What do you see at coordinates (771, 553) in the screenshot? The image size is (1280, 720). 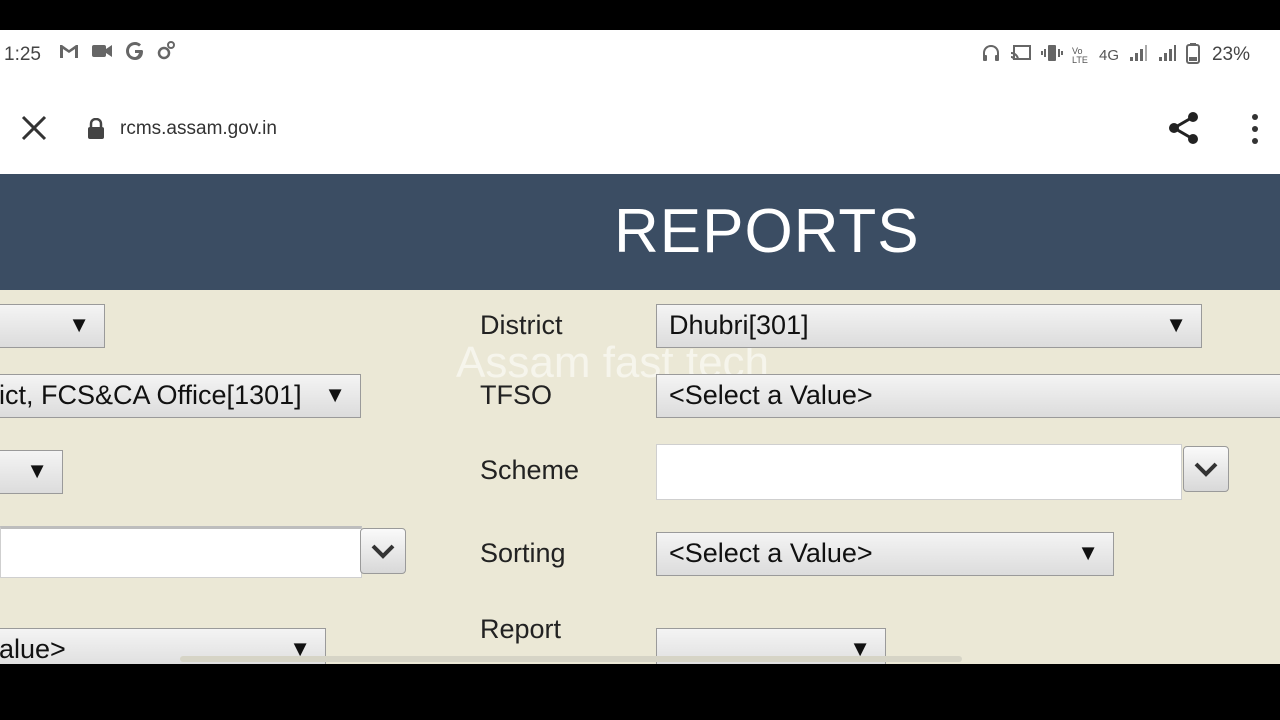 I see `sorting-select-value: <Select a Value>` at bounding box center [771, 553].